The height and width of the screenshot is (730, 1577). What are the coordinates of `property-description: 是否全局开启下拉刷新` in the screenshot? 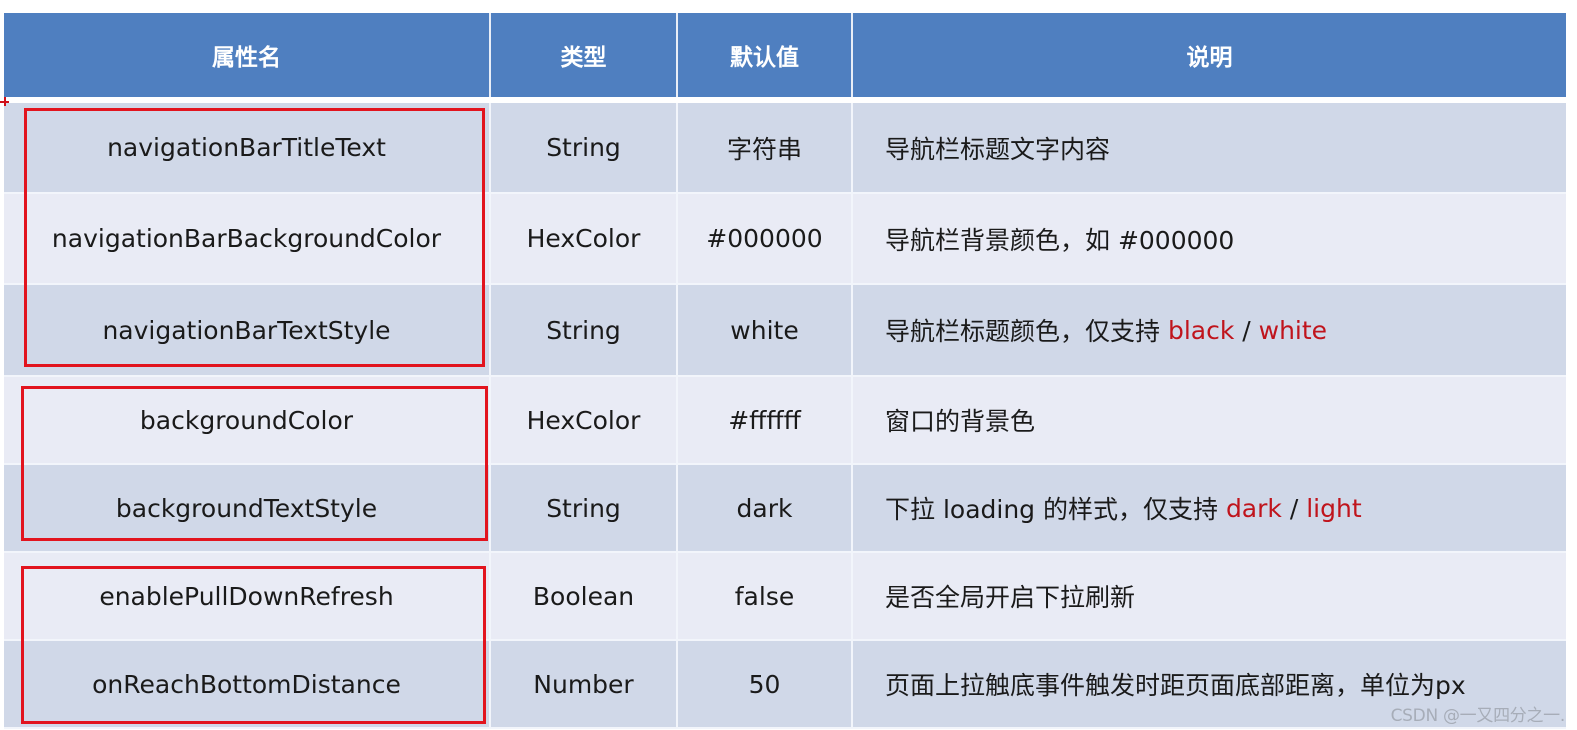 It's located at (1010, 597).